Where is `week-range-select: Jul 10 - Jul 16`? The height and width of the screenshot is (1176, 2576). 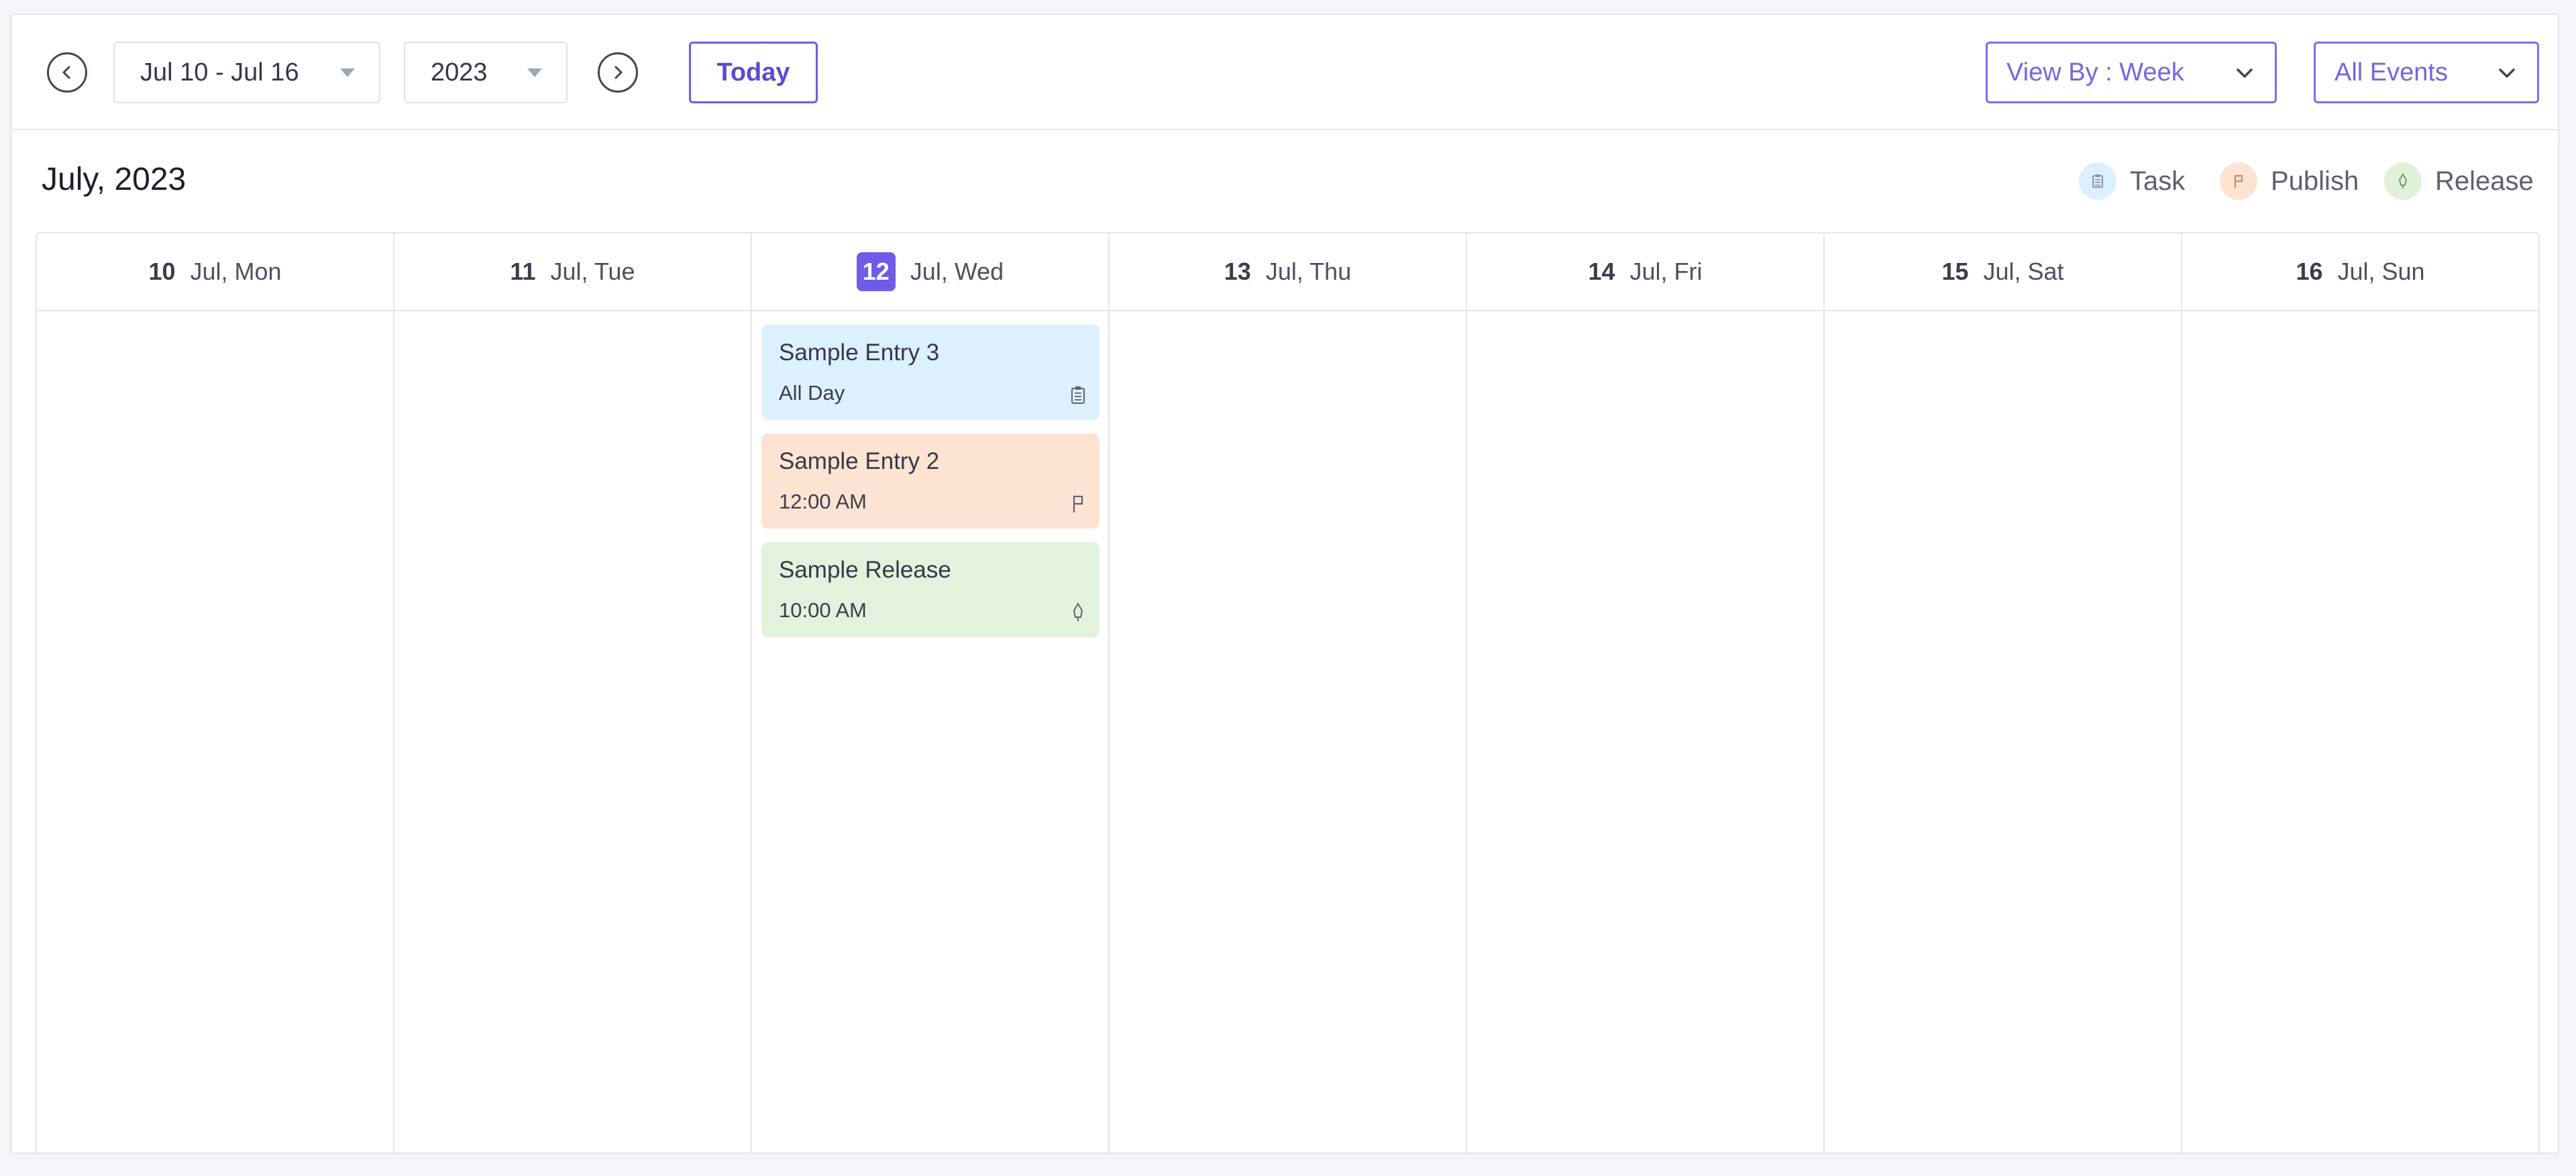 week-range-select: Jul 10 - Jul 16 is located at coordinates (246, 72).